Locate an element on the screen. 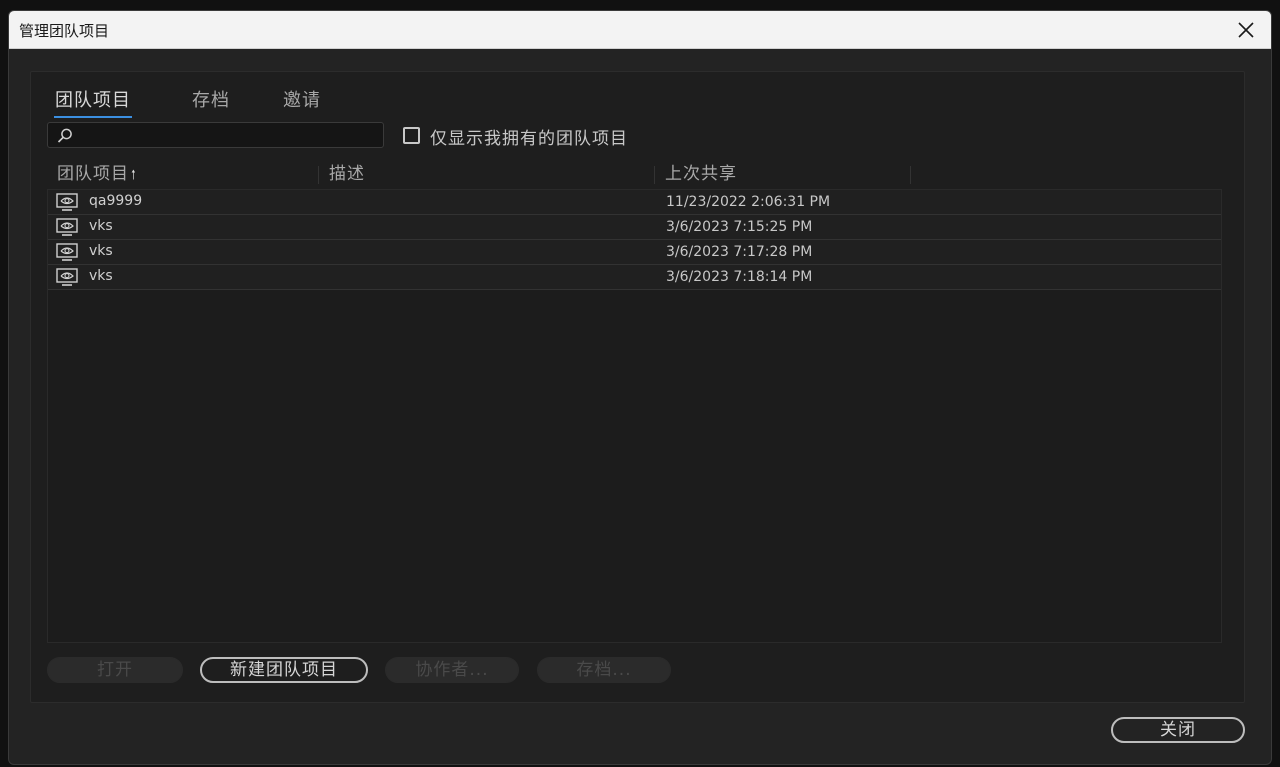 The width and height of the screenshot is (1280, 767). project-last-shared: 11/23/2022 2:06:31 PM is located at coordinates (748, 202).